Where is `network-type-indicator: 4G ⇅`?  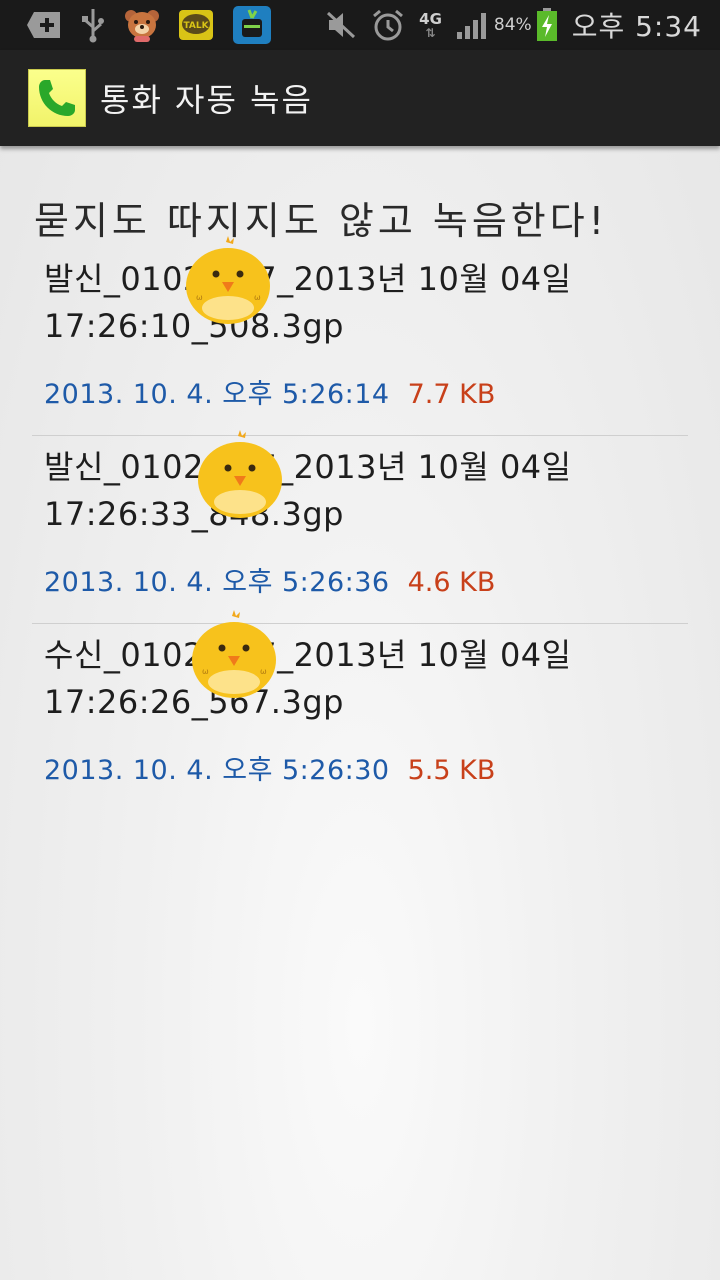 network-type-indicator: 4G ⇅ is located at coordinates (430, 24).